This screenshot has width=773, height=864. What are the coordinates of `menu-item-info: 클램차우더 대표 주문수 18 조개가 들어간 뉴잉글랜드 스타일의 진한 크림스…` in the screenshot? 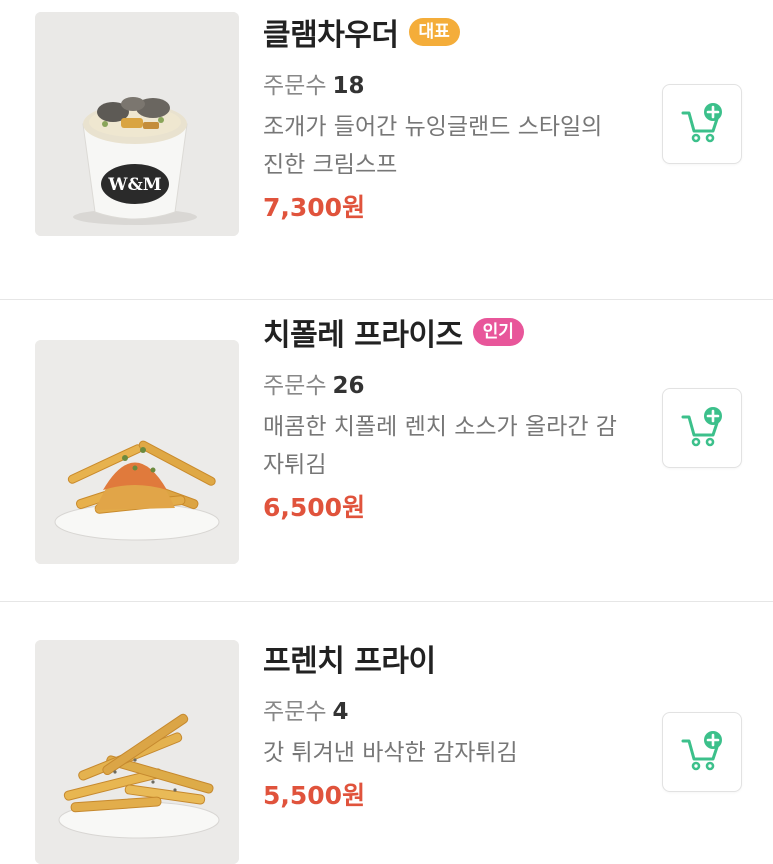 It's located at (453, 118).